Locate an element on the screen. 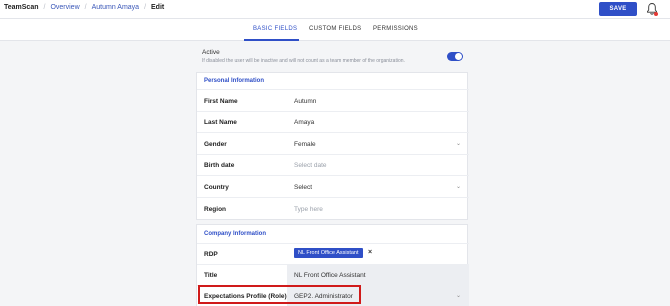  birth-date-picker: Select date is located at coordinates (310, 165).